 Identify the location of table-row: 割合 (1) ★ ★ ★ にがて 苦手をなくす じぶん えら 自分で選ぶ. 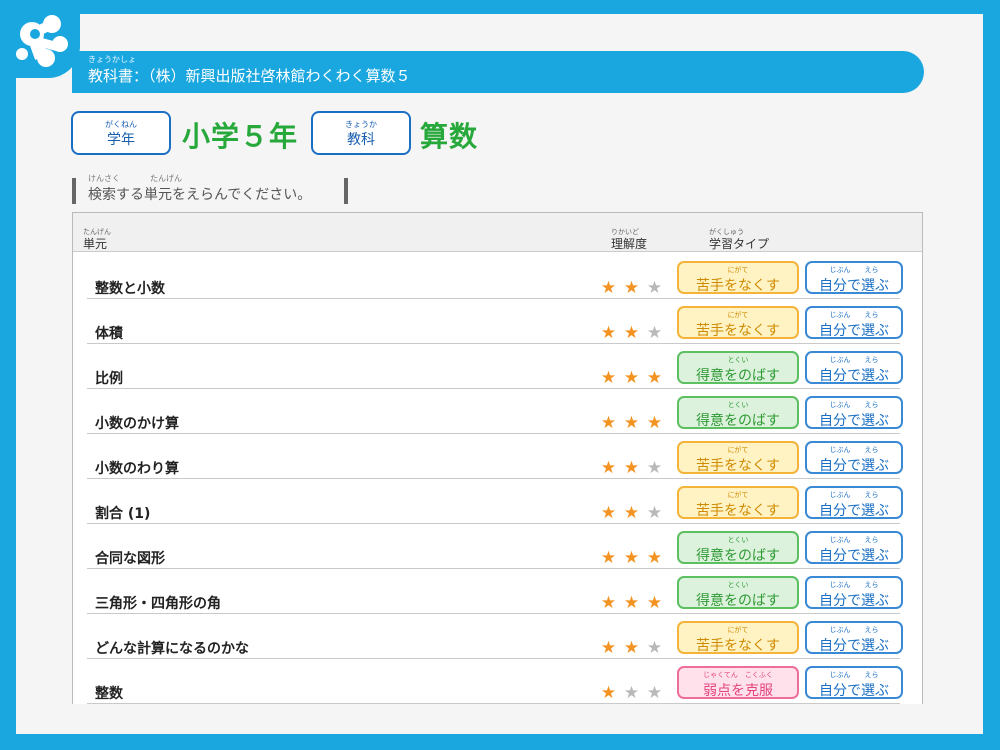
(495, 501).